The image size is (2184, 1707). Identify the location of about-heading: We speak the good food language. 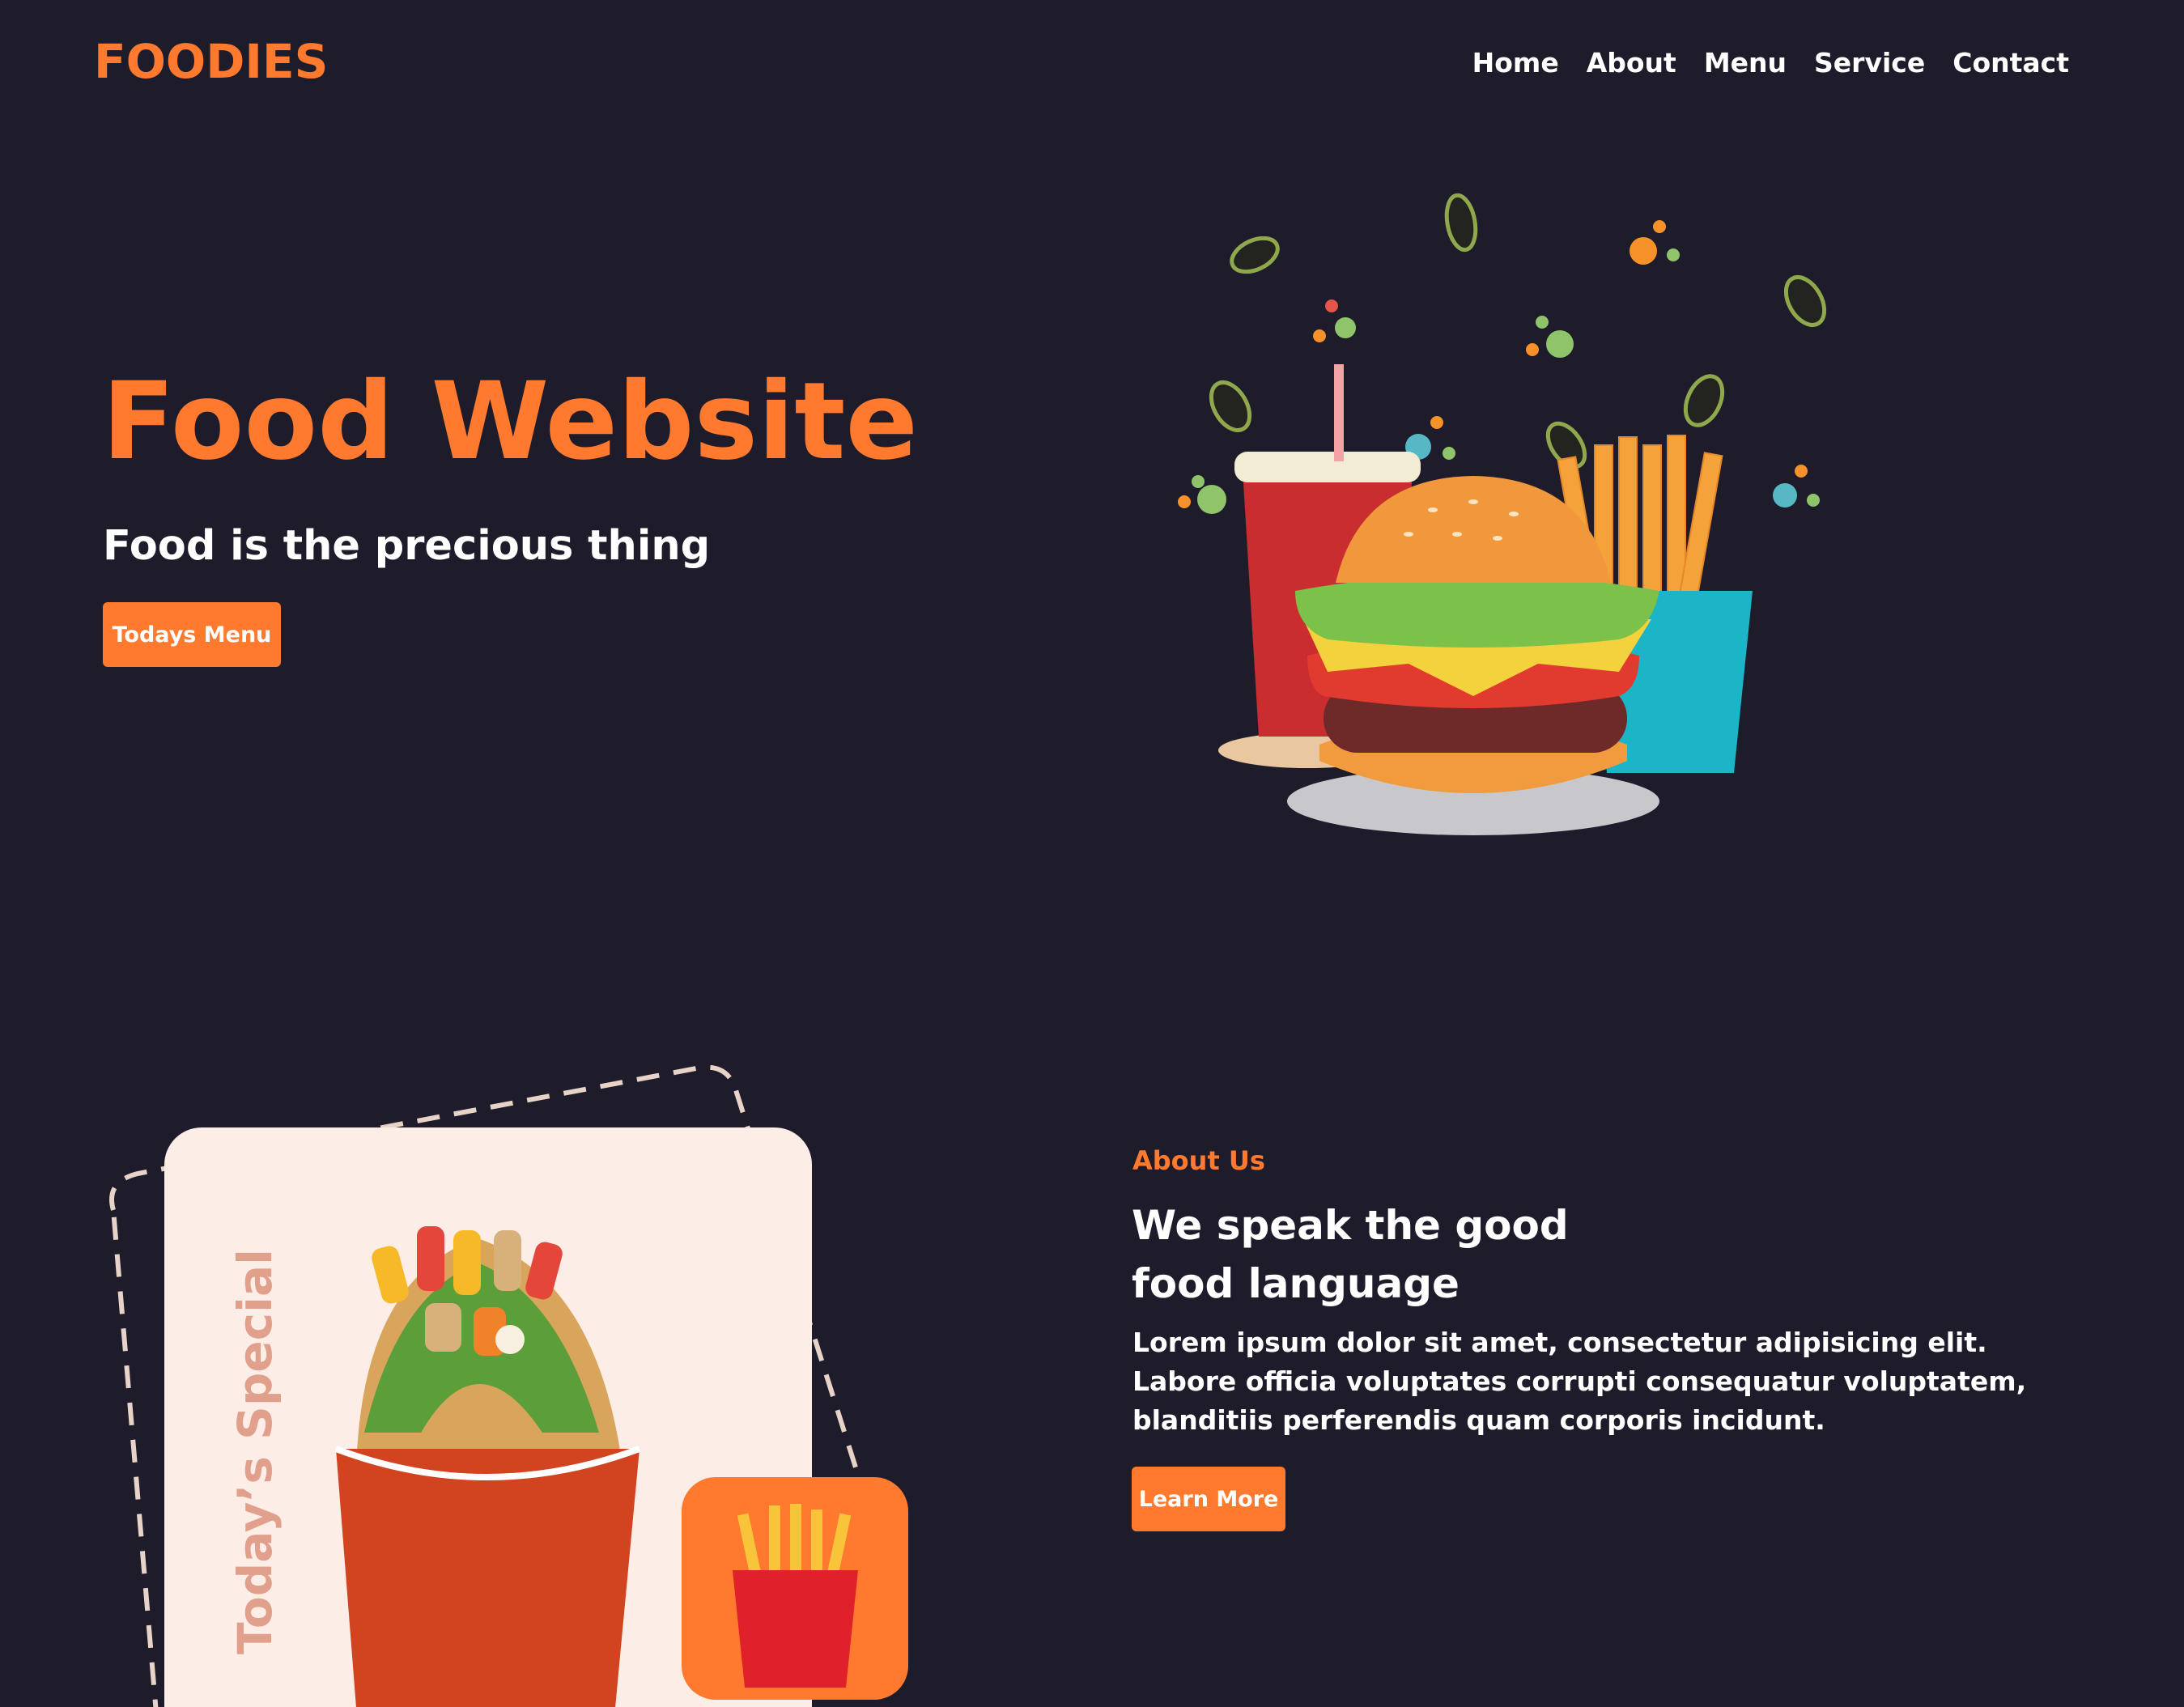
(1351, 1255).